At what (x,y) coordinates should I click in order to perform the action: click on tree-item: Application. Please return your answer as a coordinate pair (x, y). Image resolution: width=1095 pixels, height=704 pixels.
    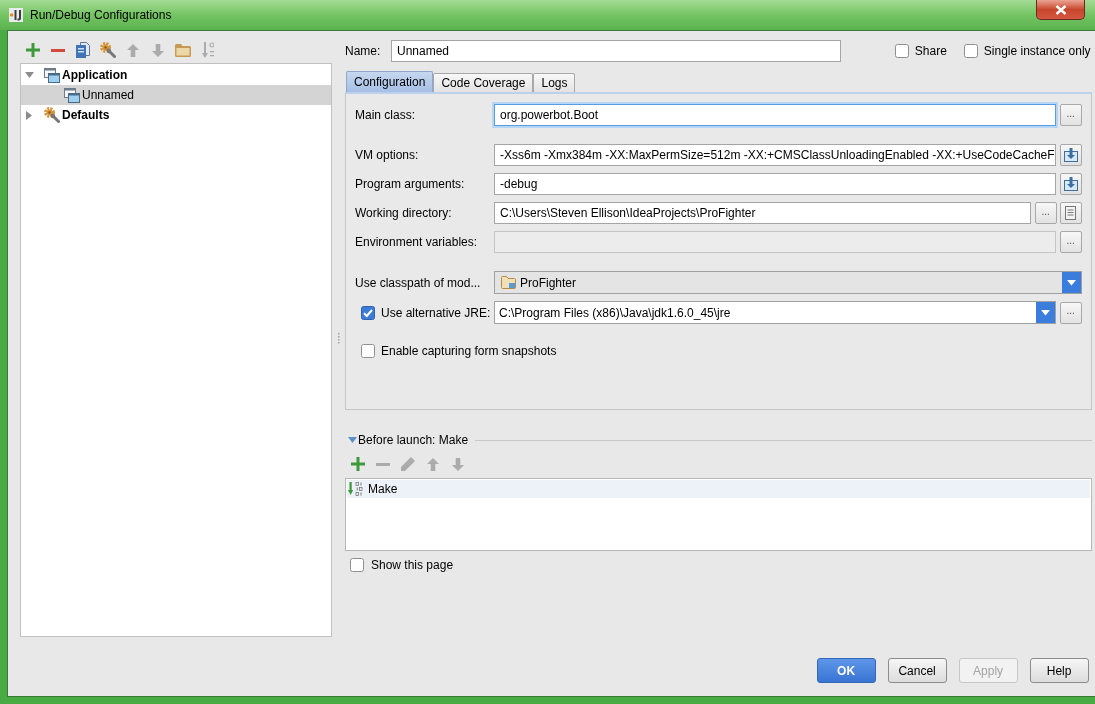
    Looking at the image, I should click on (75, 75).